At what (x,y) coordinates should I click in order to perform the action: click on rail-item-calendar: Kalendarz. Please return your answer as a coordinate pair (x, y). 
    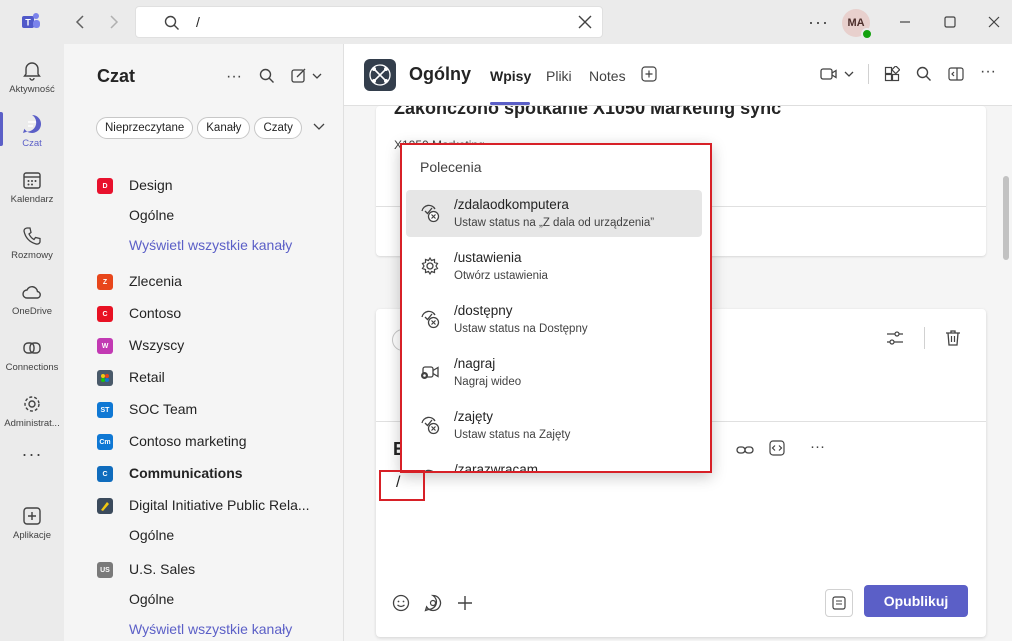
    Looking at the image, I should click on (32, 185).